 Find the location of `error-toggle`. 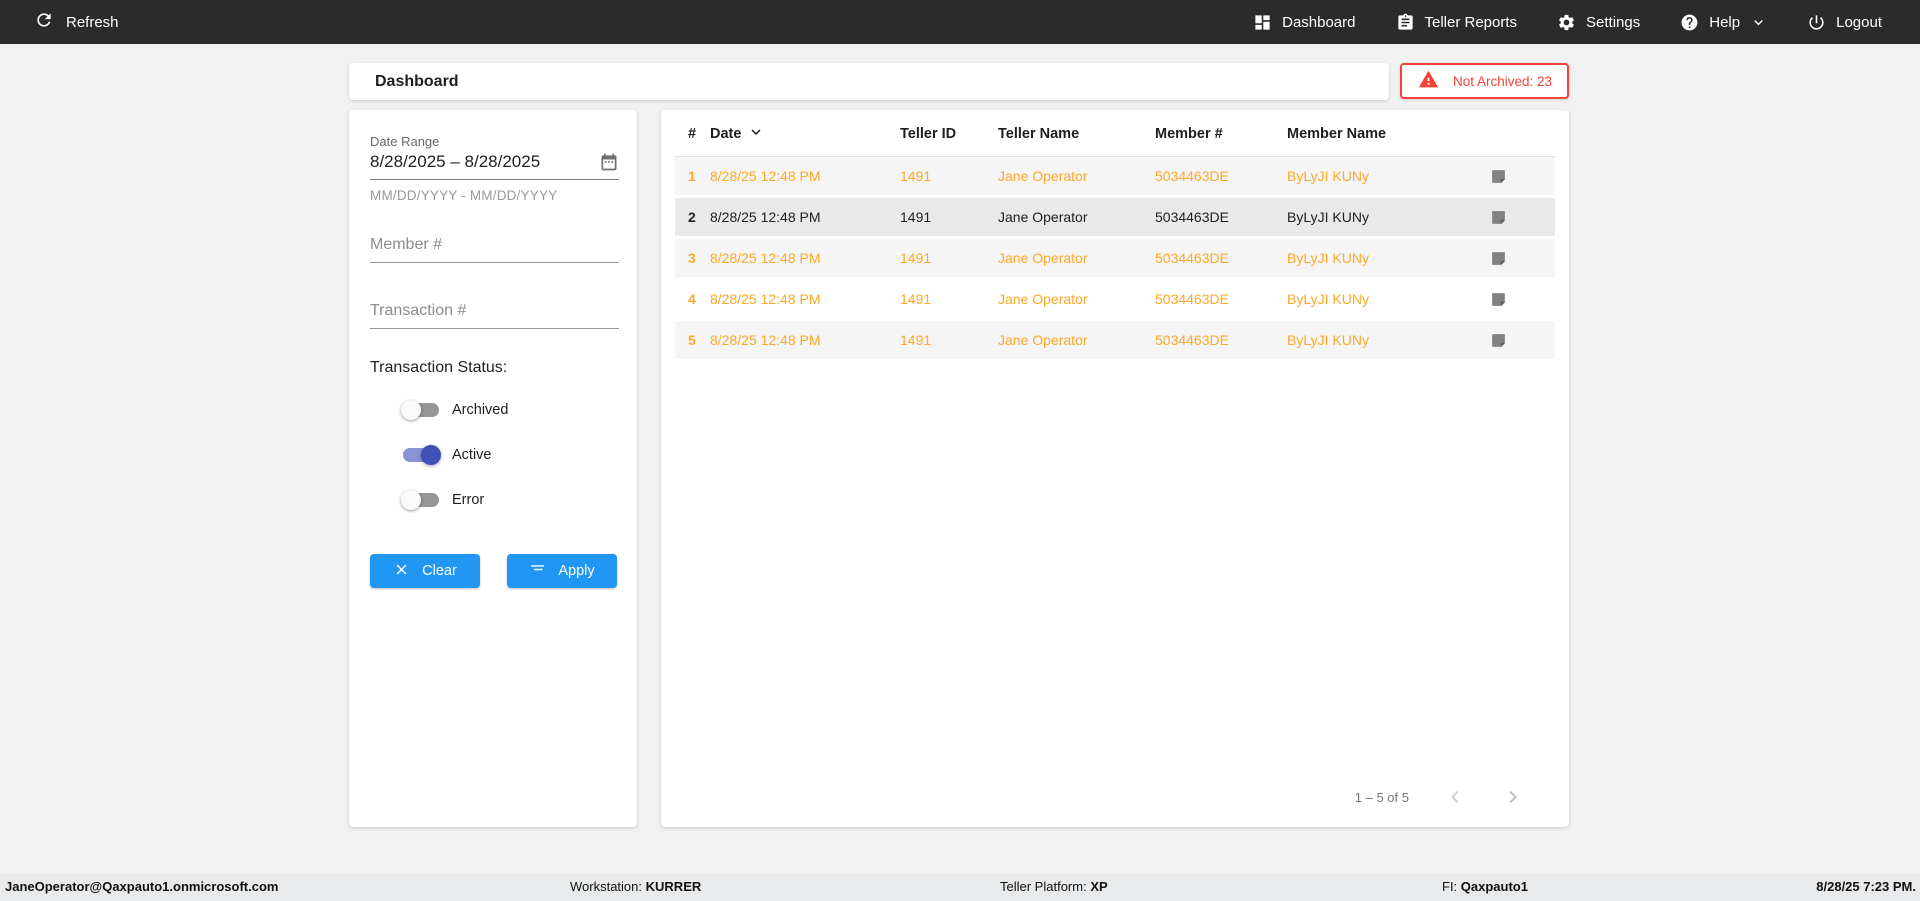

error-toggle is located at coordinates (420, 500).